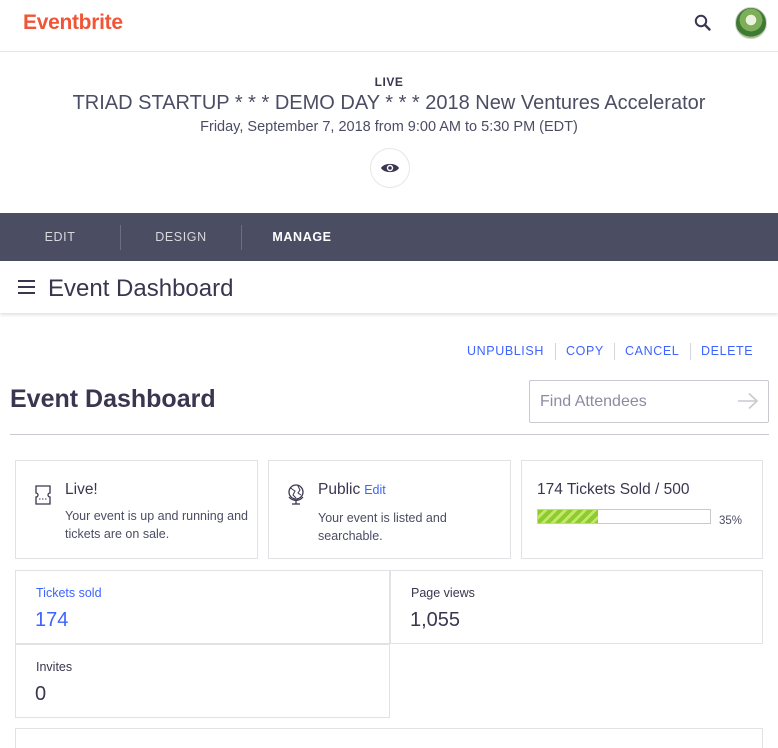  I want to click on event-actions: UNPUBLISH COPY CANCEL DELETE, so click(389, 351).